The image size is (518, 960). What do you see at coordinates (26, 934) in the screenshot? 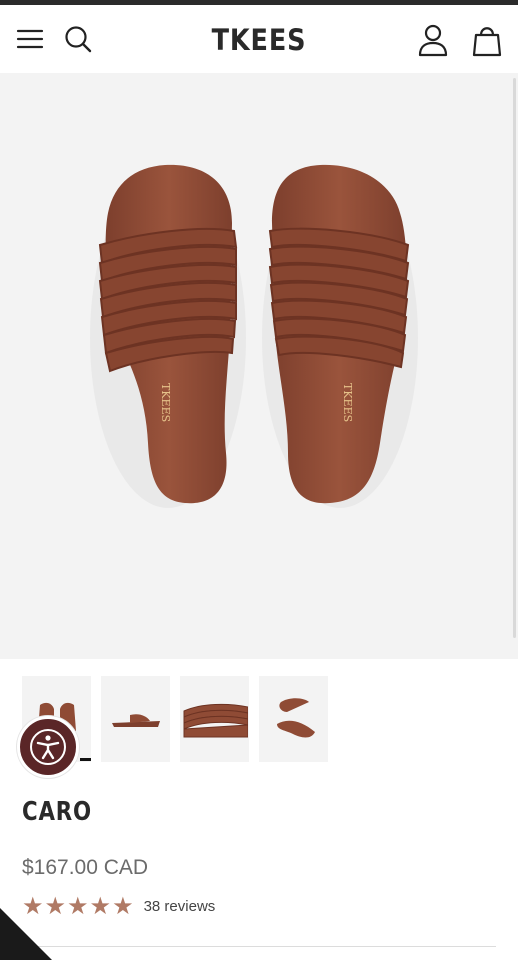
I see `corner-widget` at bounding box center [26, 934].